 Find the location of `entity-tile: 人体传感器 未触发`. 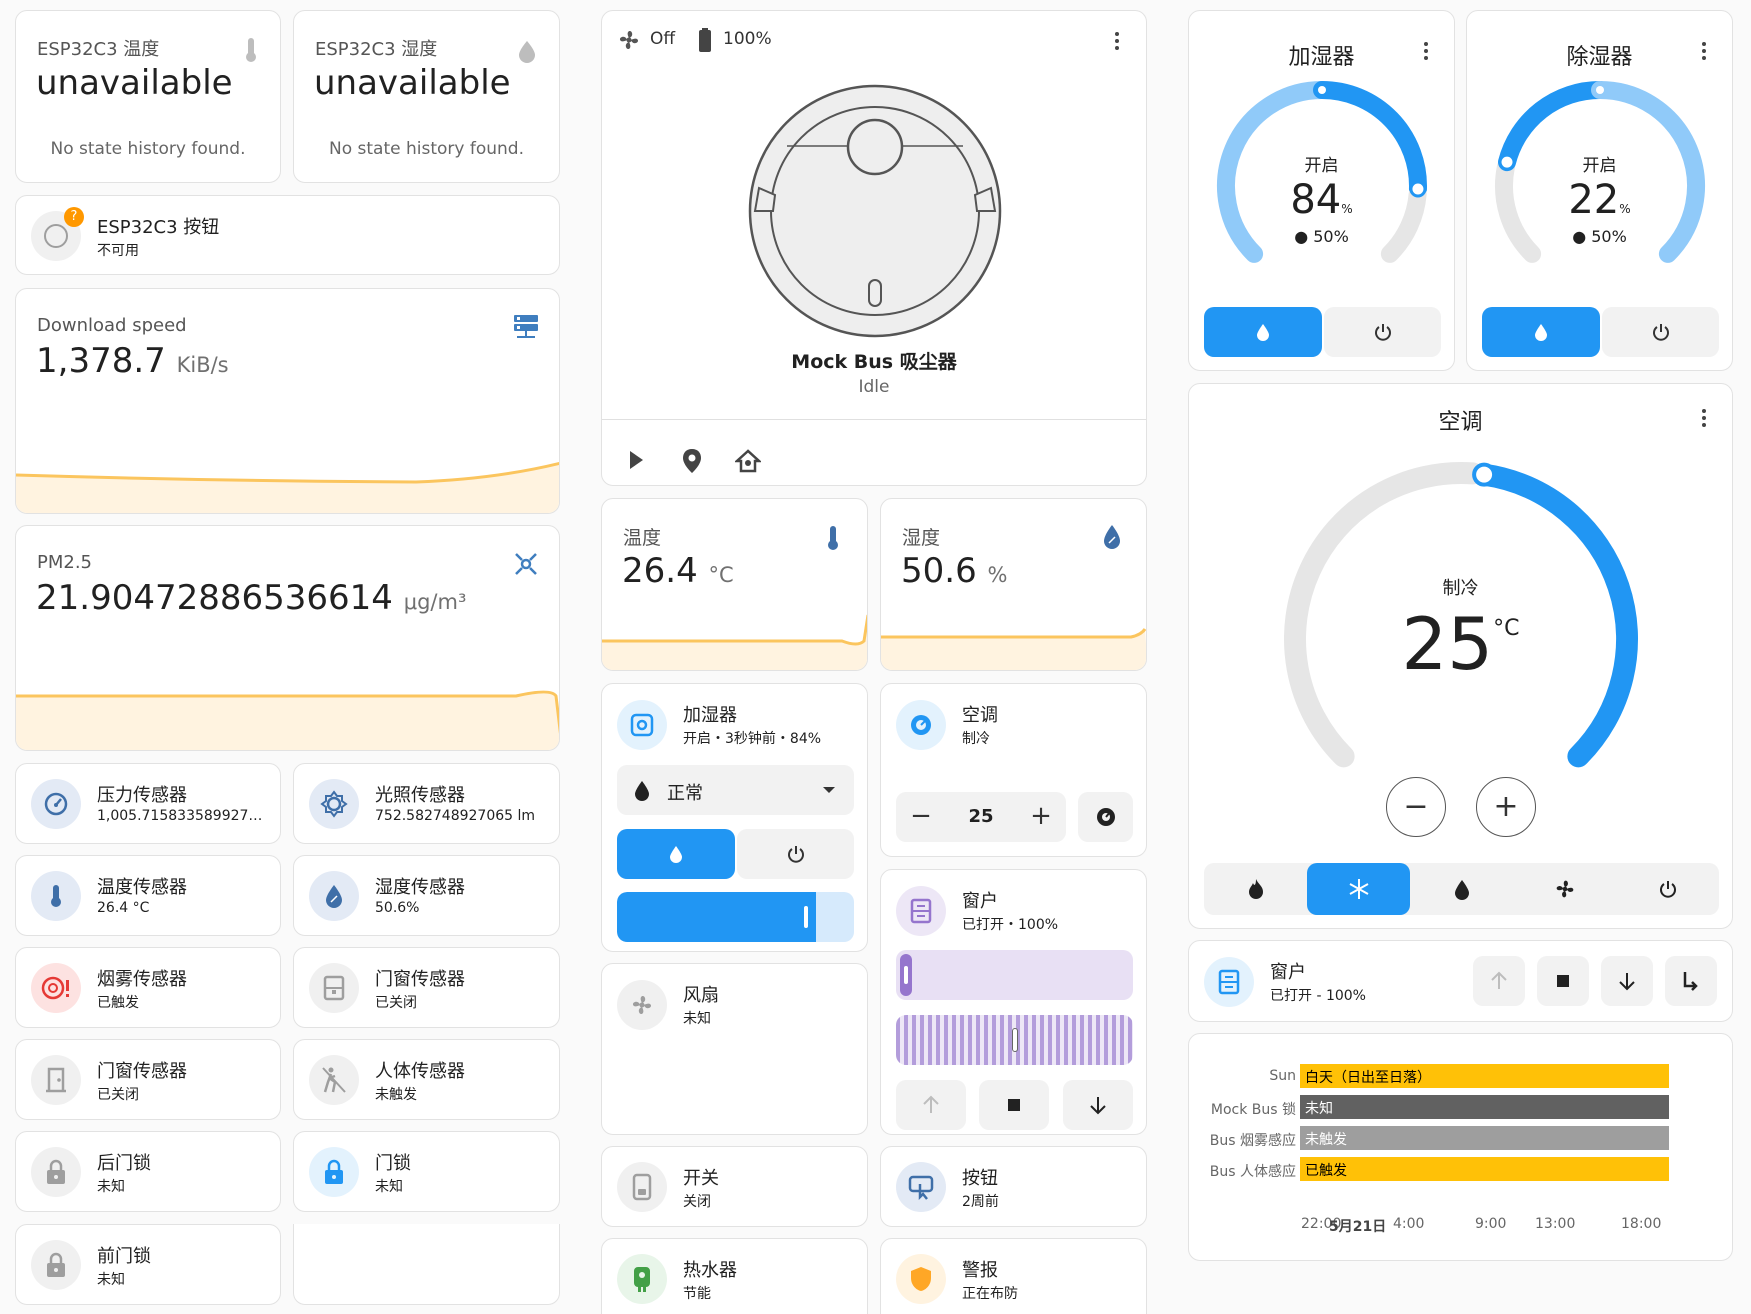

entity-tile: 人体传感器 未触发 is located at coordinates (426, 1079).